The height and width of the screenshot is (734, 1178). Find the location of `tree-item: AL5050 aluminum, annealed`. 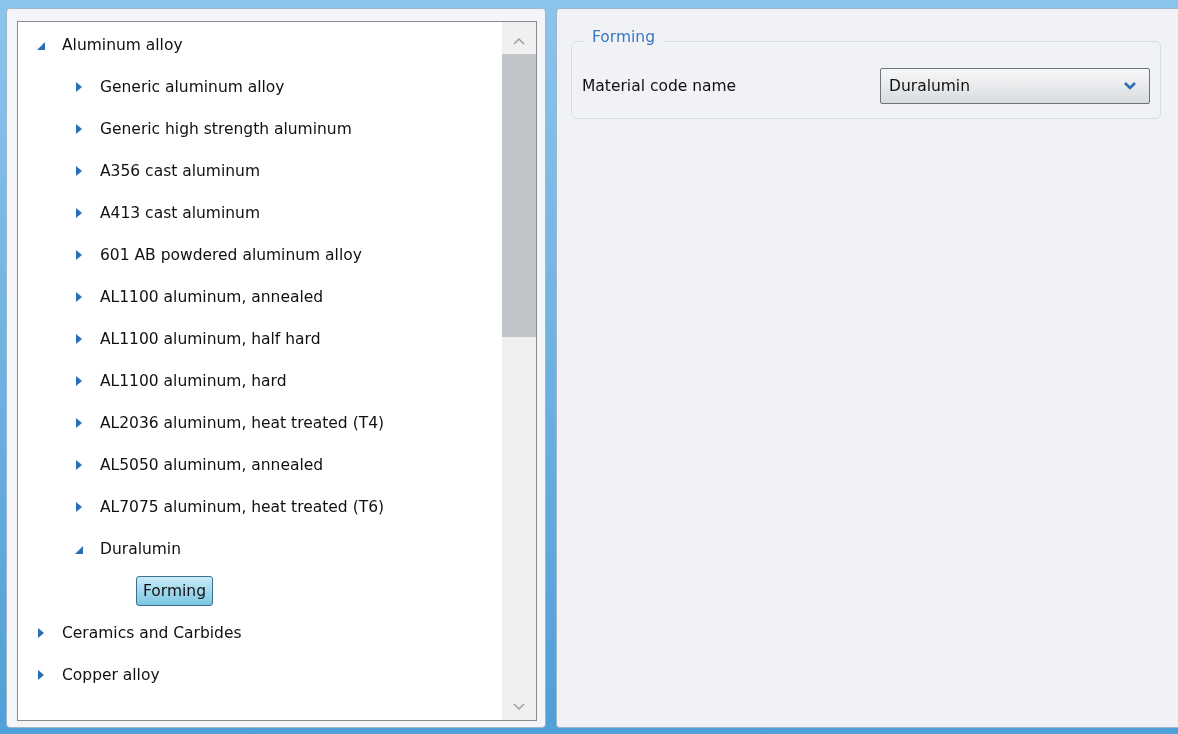

tree-item: AL5050 aluminum, annealed is located at coordinates (212, 465).